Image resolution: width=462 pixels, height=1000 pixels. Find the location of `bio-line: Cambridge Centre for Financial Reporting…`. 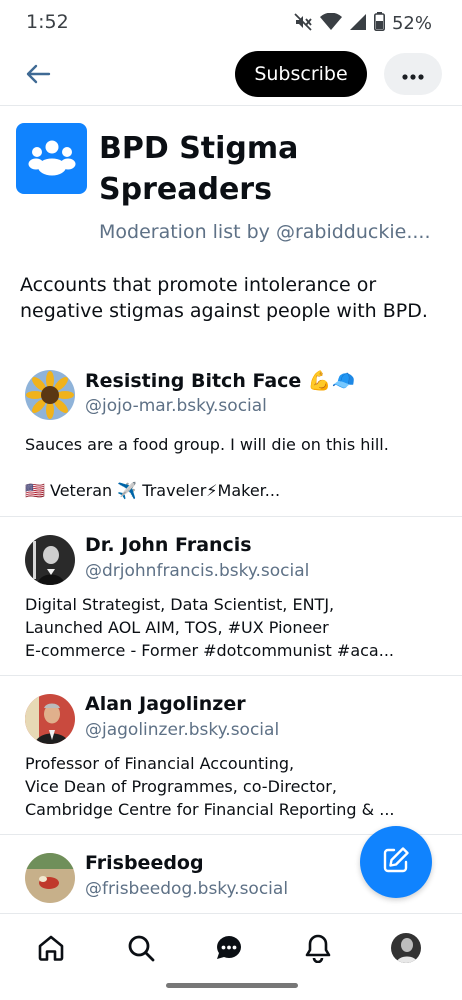

bio-line: Cambridge Centre for Financial Reporting… is located at coordinates (210, 809).